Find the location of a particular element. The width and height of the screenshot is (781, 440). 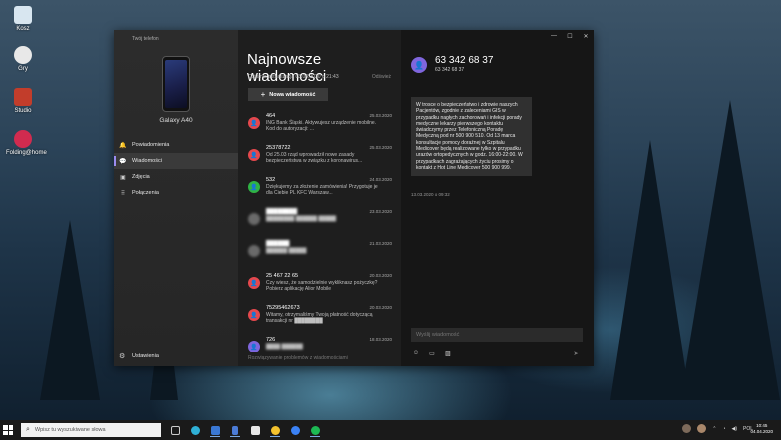

sidebar-item-notifications: 🔔 Powiadomienia is located at coordinates (176, 145).